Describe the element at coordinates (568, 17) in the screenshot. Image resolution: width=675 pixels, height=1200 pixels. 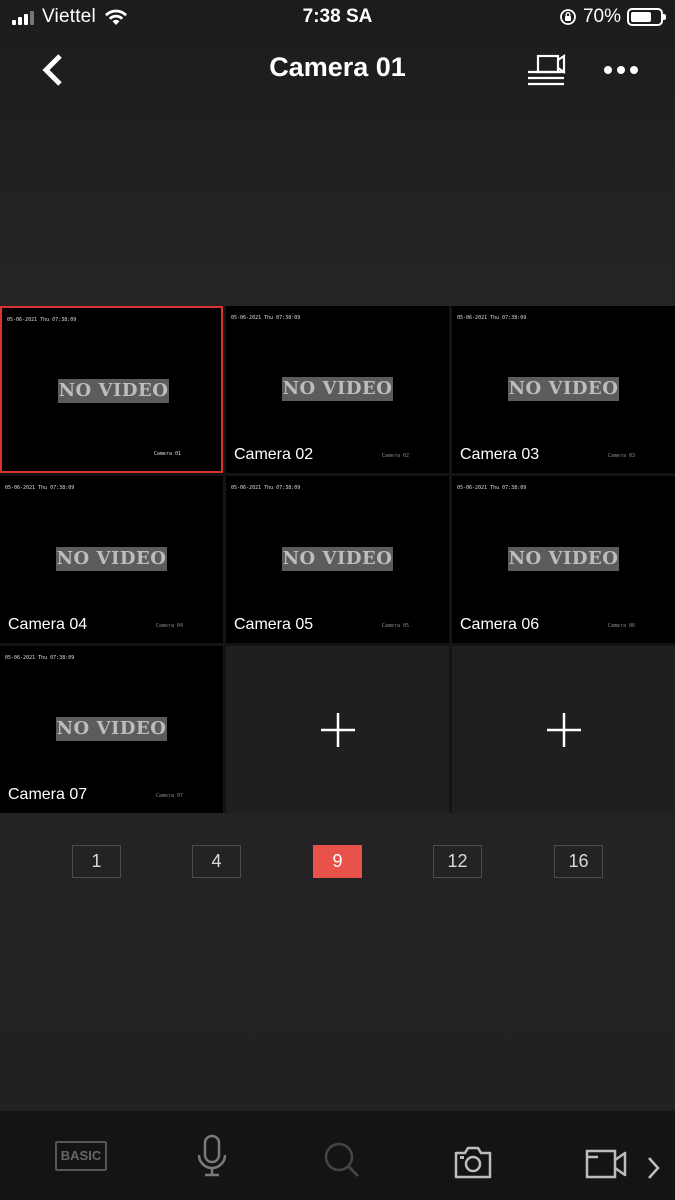
I see `orientation-lock-icon` at that location.